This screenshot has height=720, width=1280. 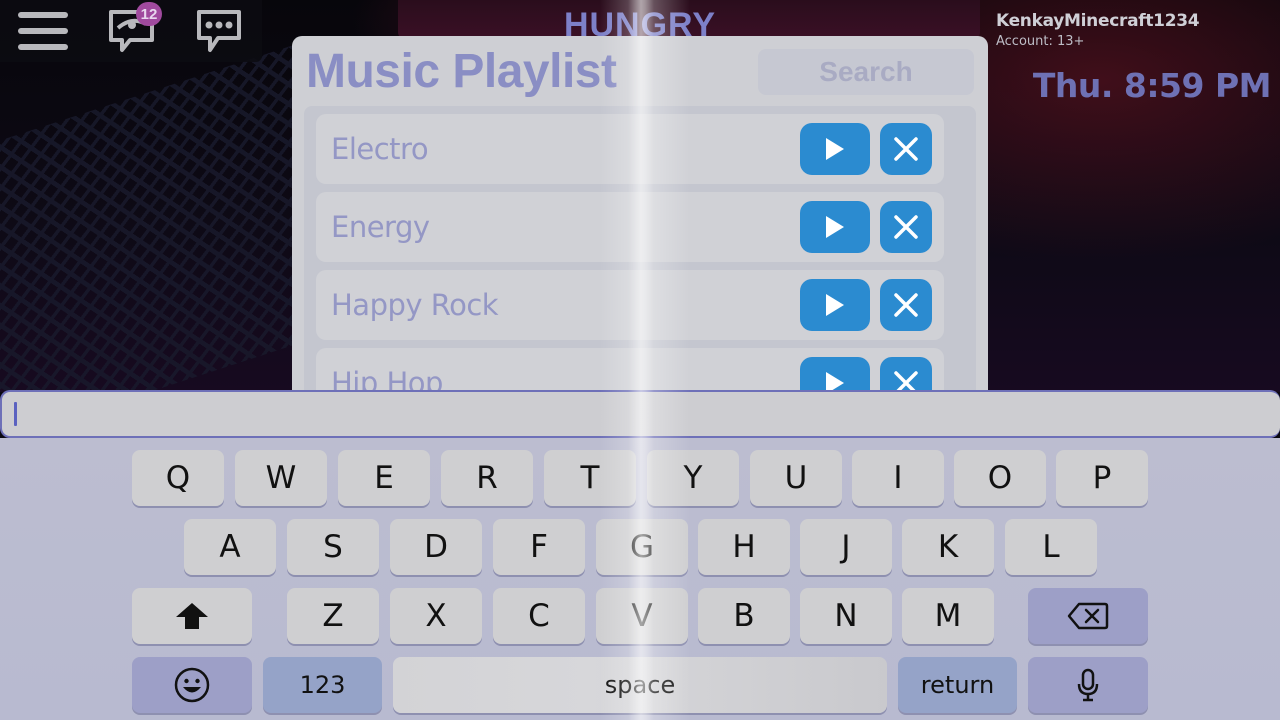 I want to click on key-t: T, so click(x=590, y=478).